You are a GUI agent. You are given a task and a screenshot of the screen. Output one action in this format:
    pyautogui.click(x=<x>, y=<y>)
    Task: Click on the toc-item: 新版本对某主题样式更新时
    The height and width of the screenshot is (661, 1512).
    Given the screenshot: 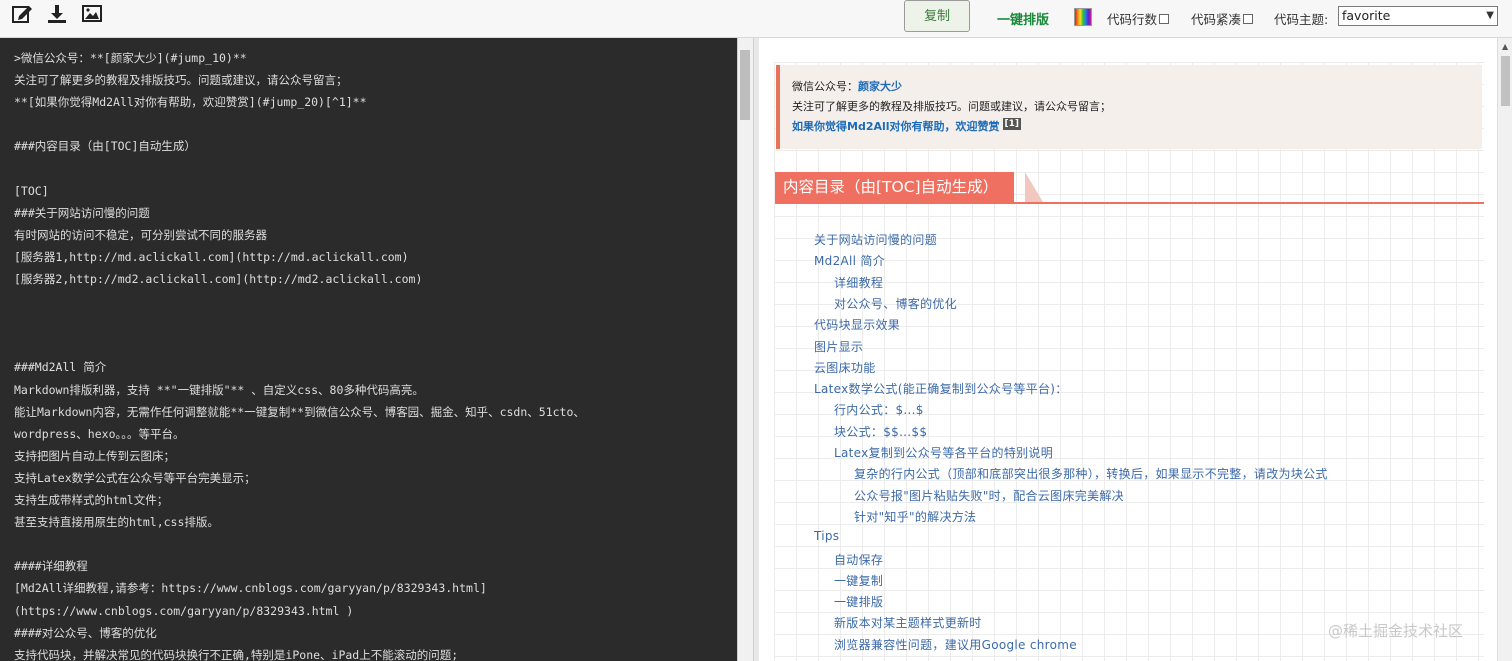 What is the action you would take?
    pyautogui.click(x=908, y=622)
    